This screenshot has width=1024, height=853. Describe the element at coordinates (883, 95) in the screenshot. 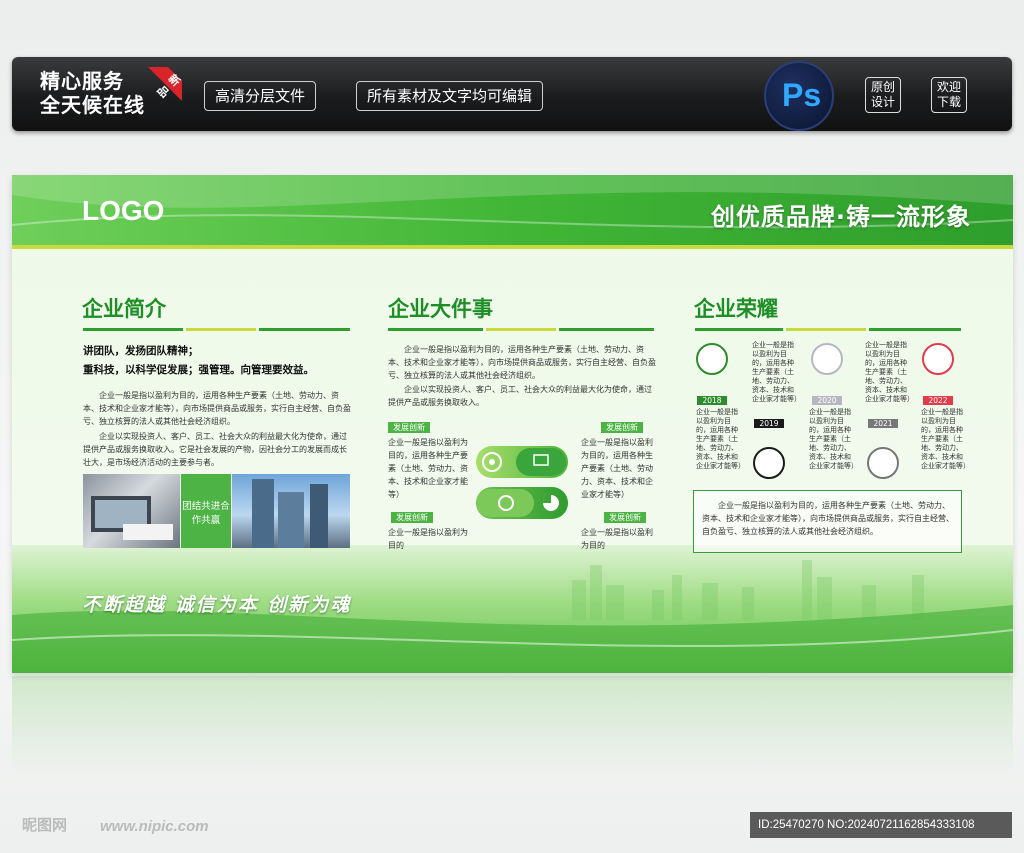

I see `original-design-badge: 原创设计` at that location.